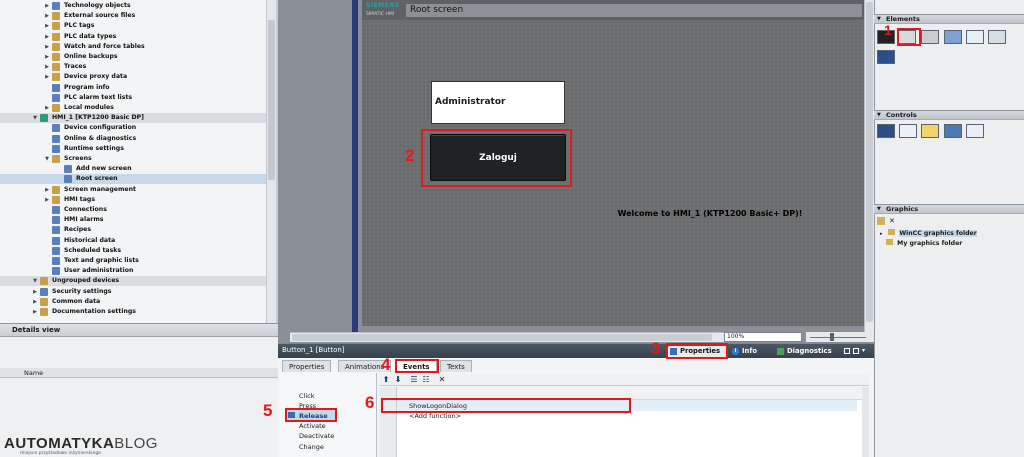 The width and height of the screenshot is (1024, 457). Describe the element at coordinates (313, 416) in the screenshot. I see `event-release: Release` at that location.